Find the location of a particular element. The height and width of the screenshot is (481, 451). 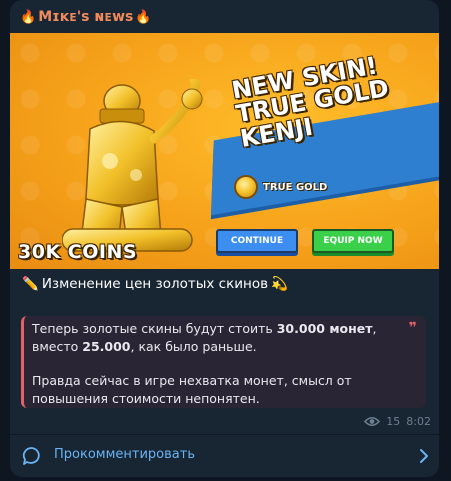

quote-bold-price: 30.000 монет is located at coordinates (324, 328).